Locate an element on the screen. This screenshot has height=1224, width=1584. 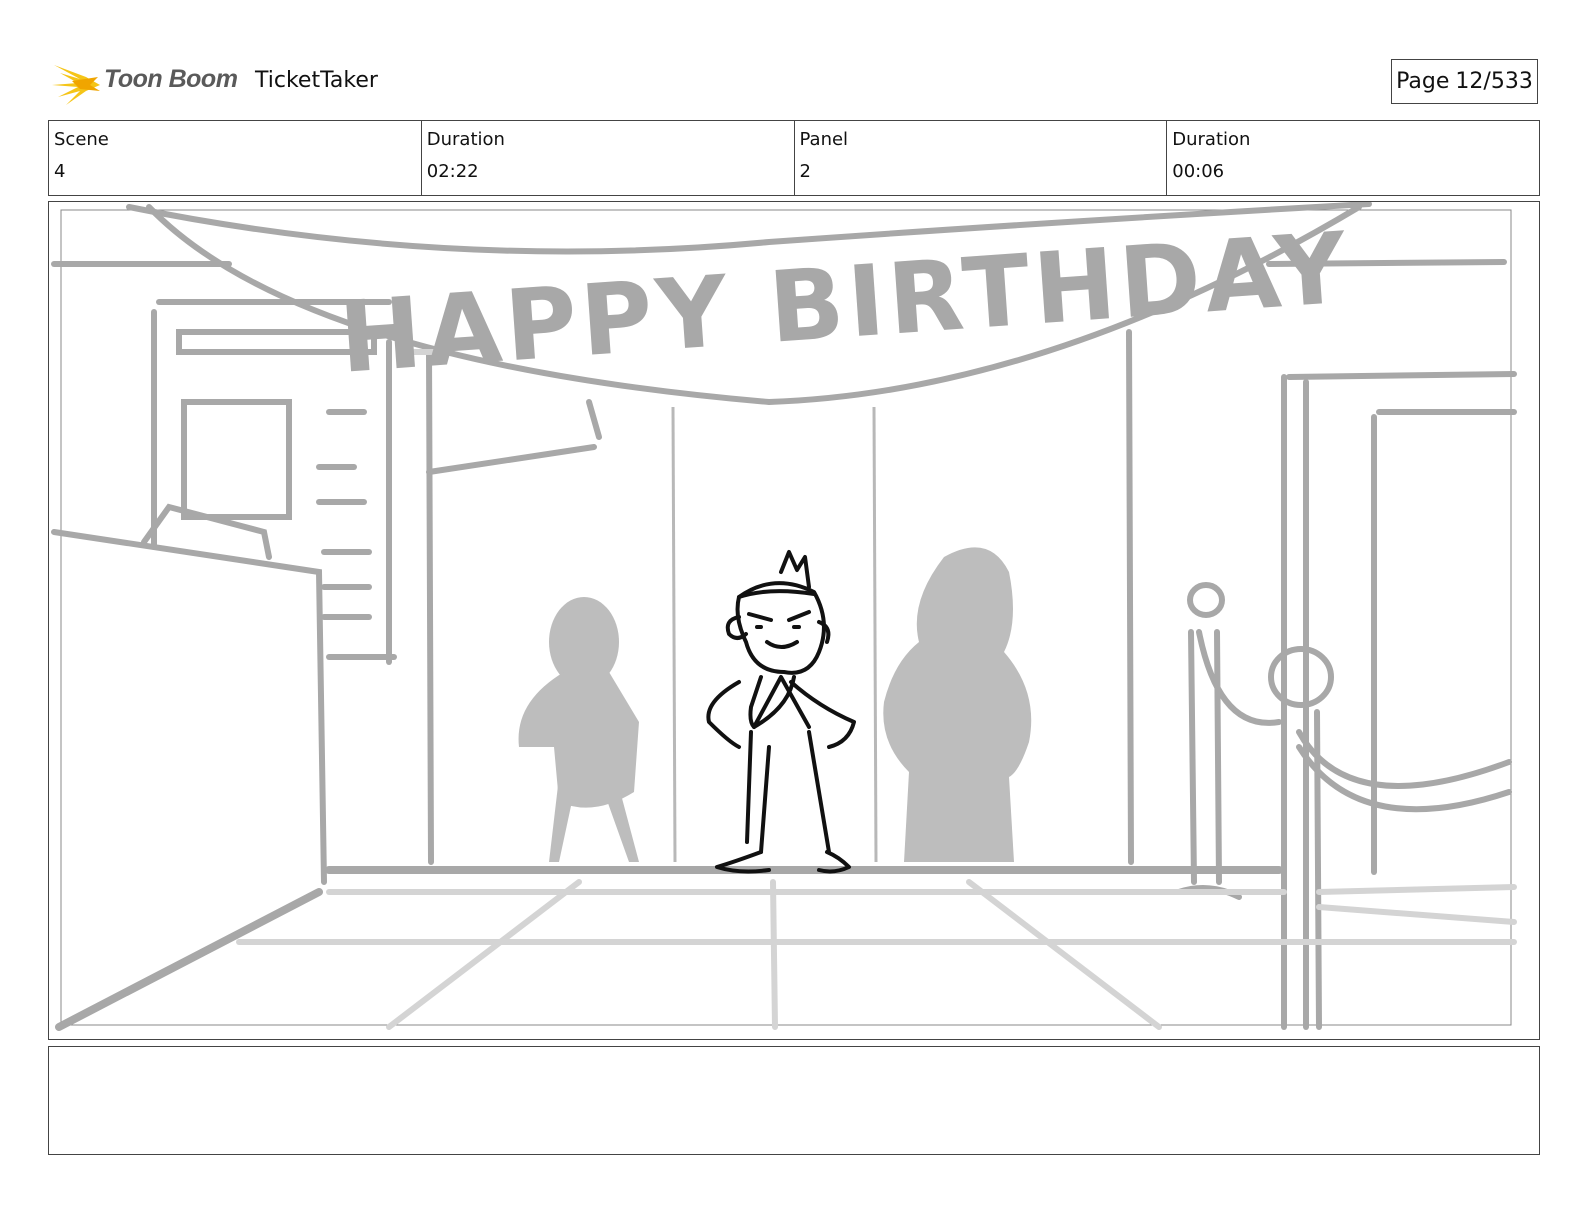
panel-duration-label: Duration is located at coordinates (1211, 139).